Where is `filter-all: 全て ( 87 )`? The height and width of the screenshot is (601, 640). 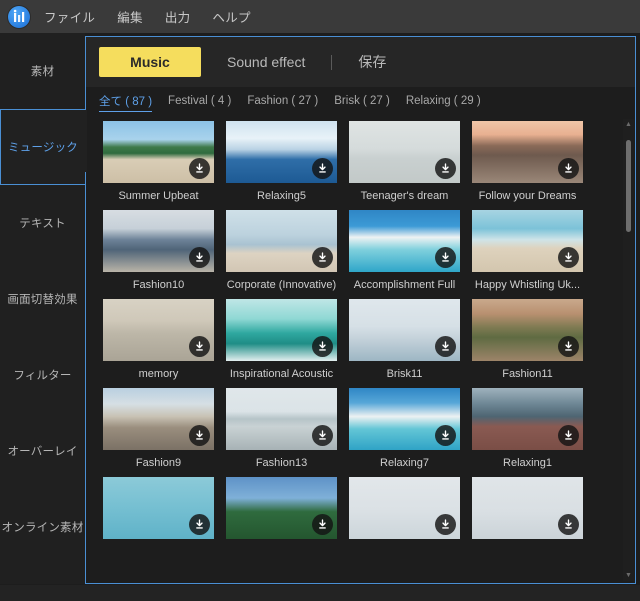 filter-all: 全て ( 87 ) is located at coordinates (126, 102).